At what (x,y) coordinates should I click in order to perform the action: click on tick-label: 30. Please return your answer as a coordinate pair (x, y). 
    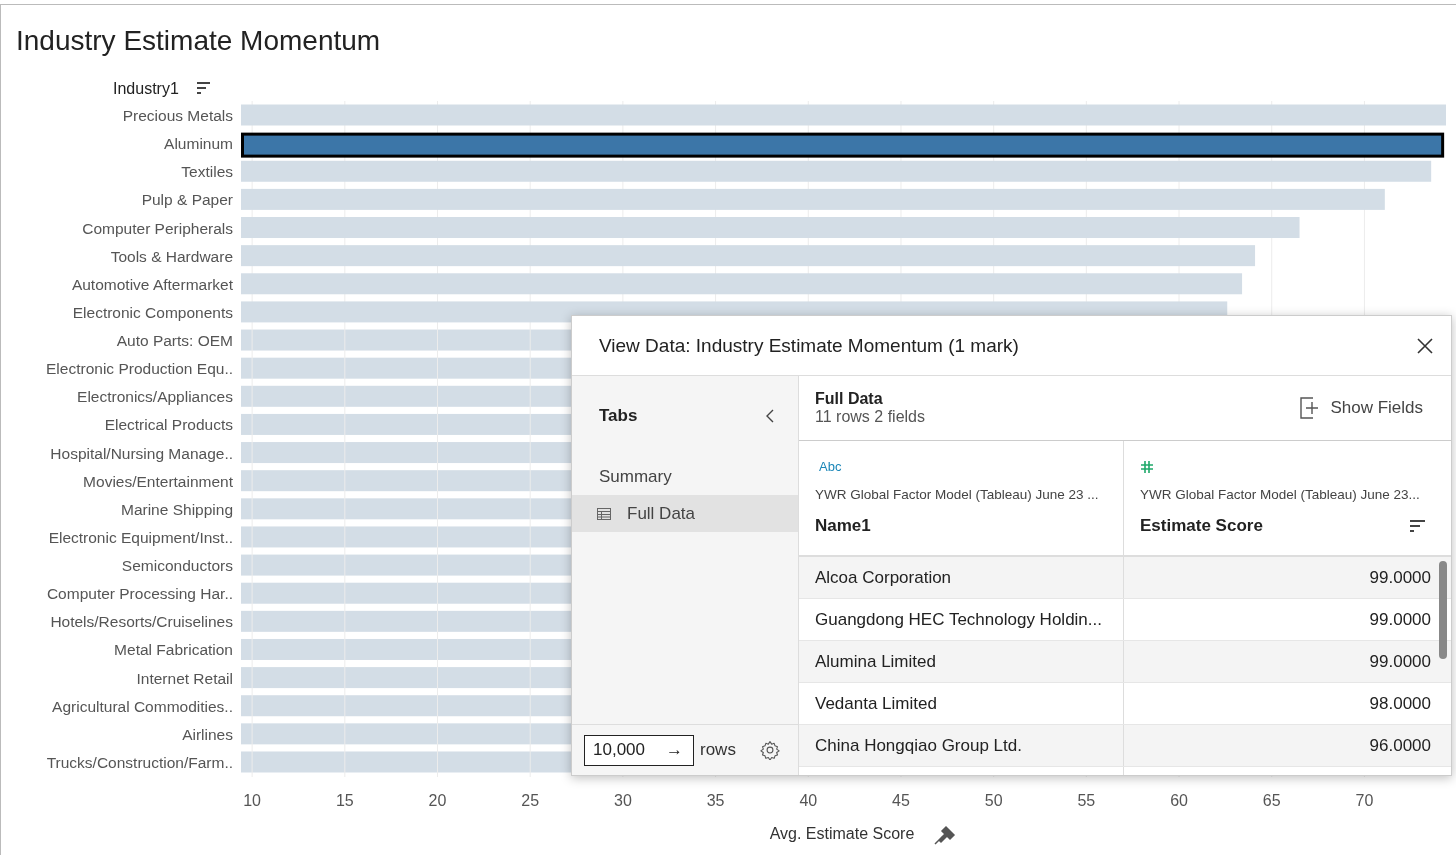
    Looking at the image, I should click on (623, 800).